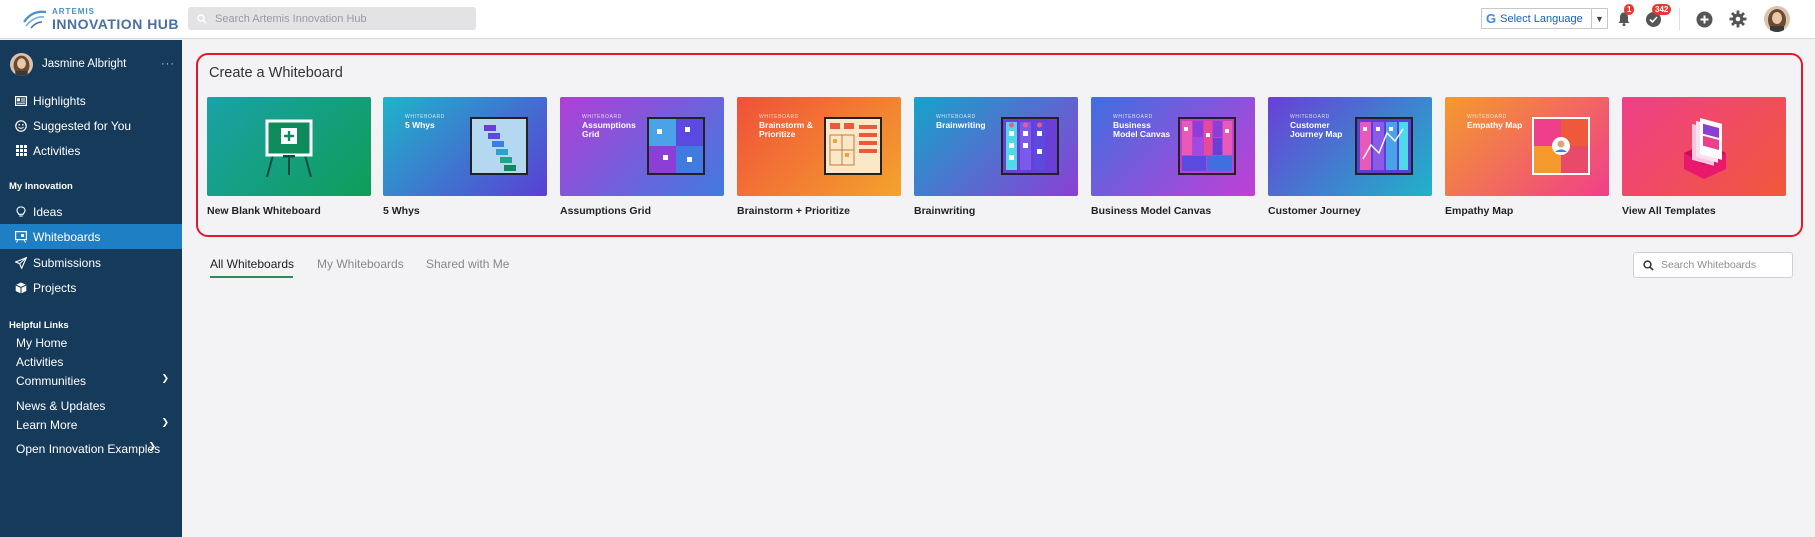  I want to click on link-label: News & Updates, so click(61, 406).